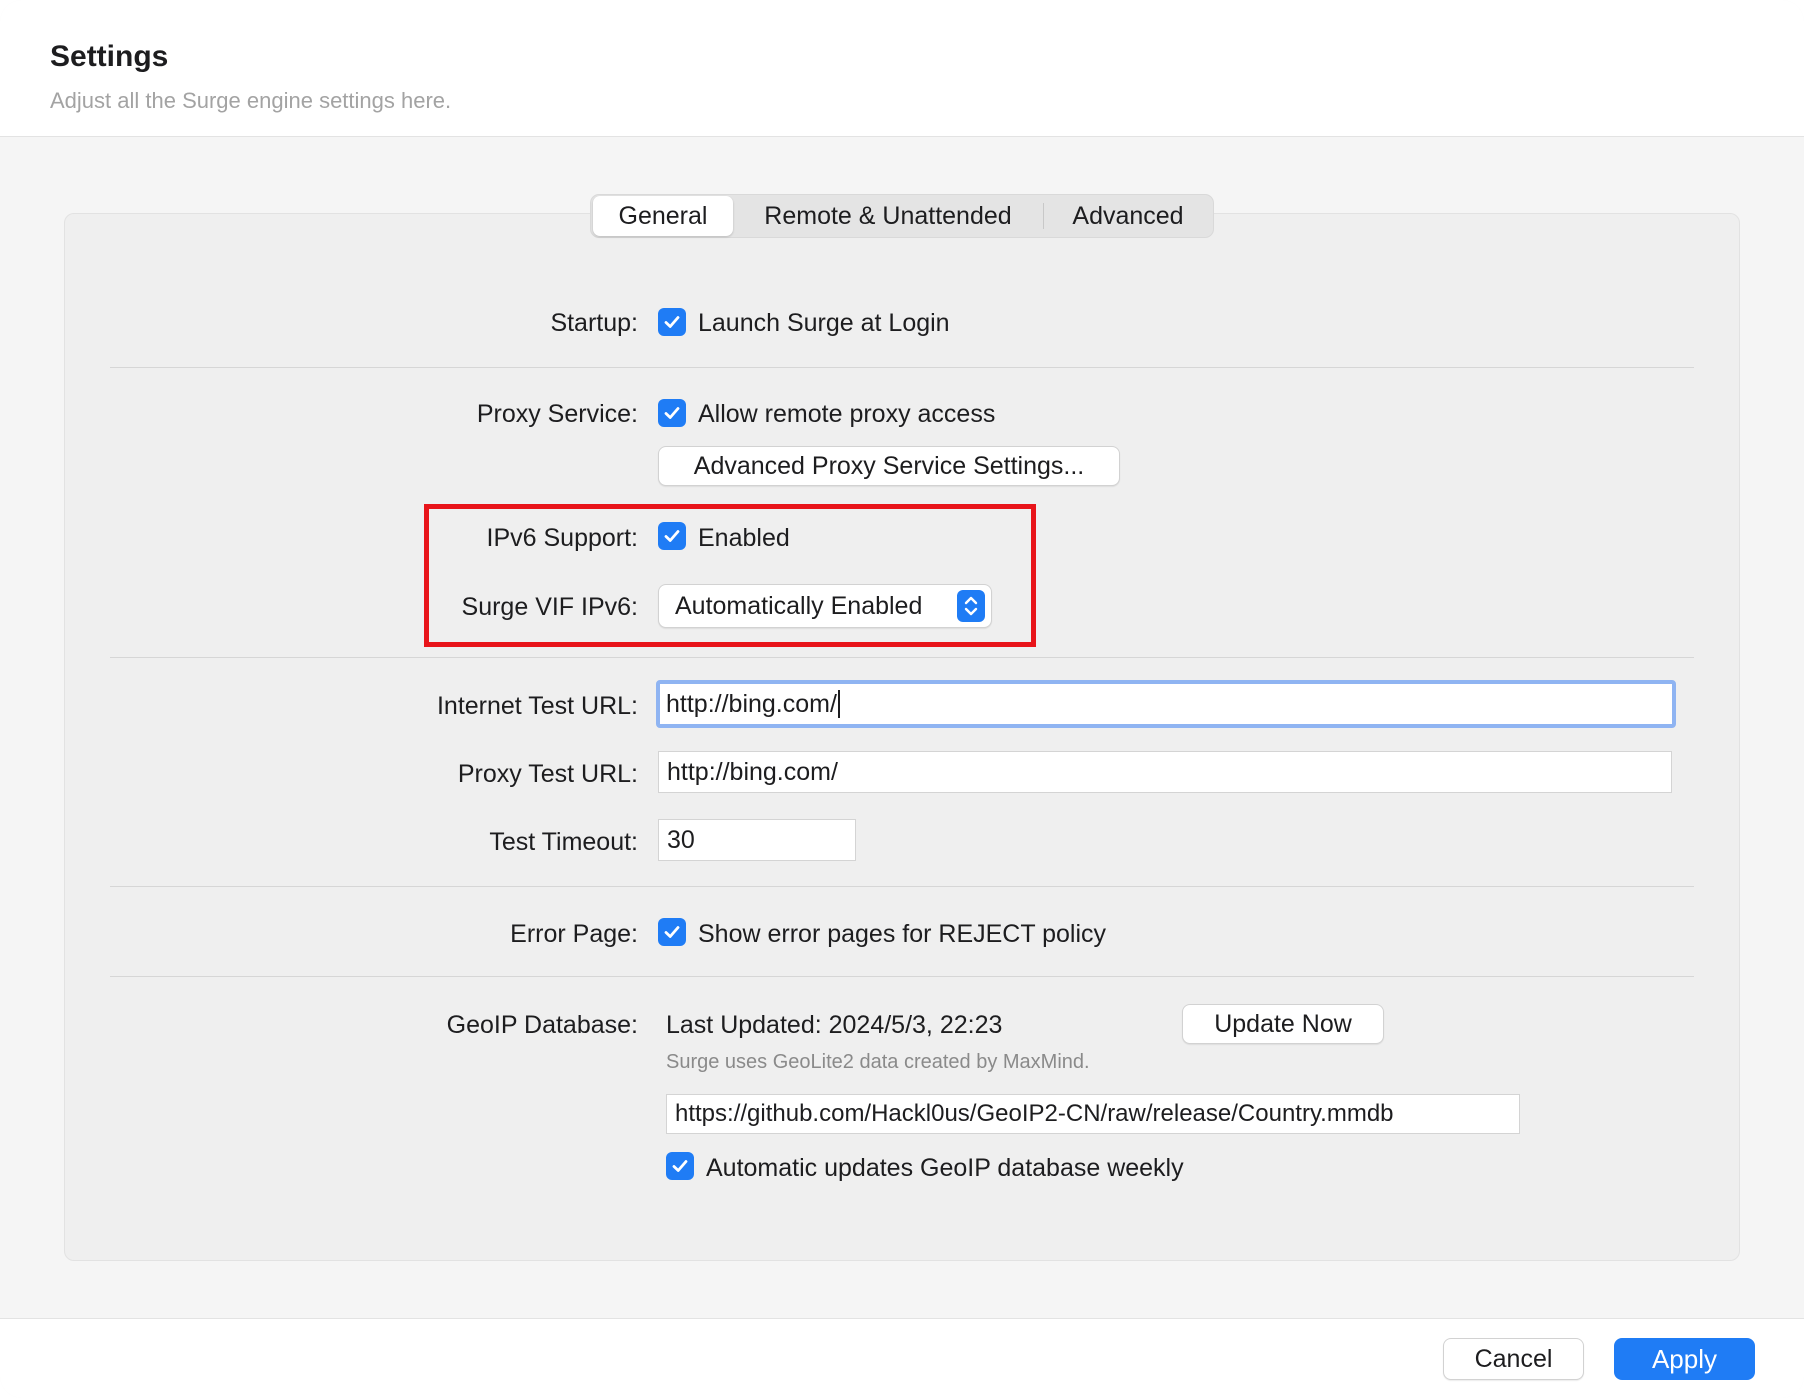 The image size is (1804, 1398). I want to click on show-error-pages-label: Show error pages for REJECT policy, so click(902, 934).